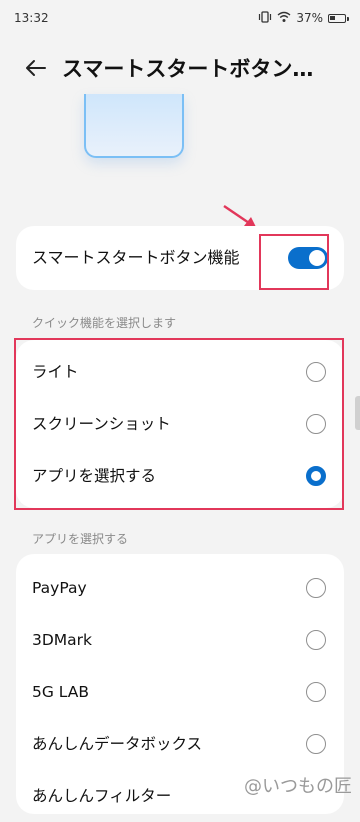 This screenshot has width=360, height=822. Describe the element at coordinates (309, 18) in the screenshot. I see `battery-percent: 37%` at that location.